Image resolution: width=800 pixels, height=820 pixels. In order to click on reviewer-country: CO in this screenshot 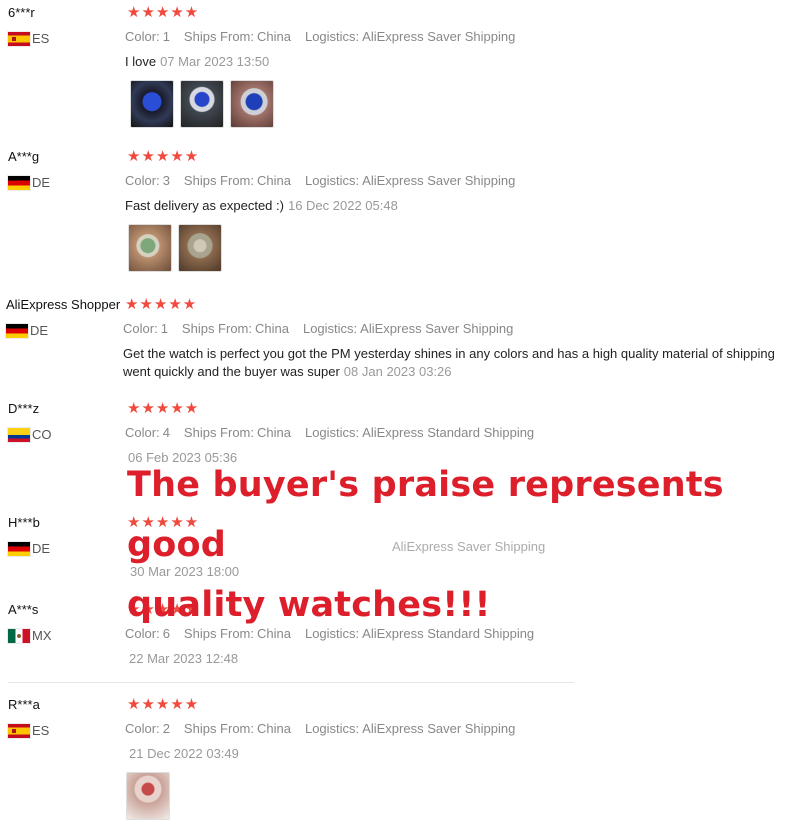, I will do `click(30, 434)`.